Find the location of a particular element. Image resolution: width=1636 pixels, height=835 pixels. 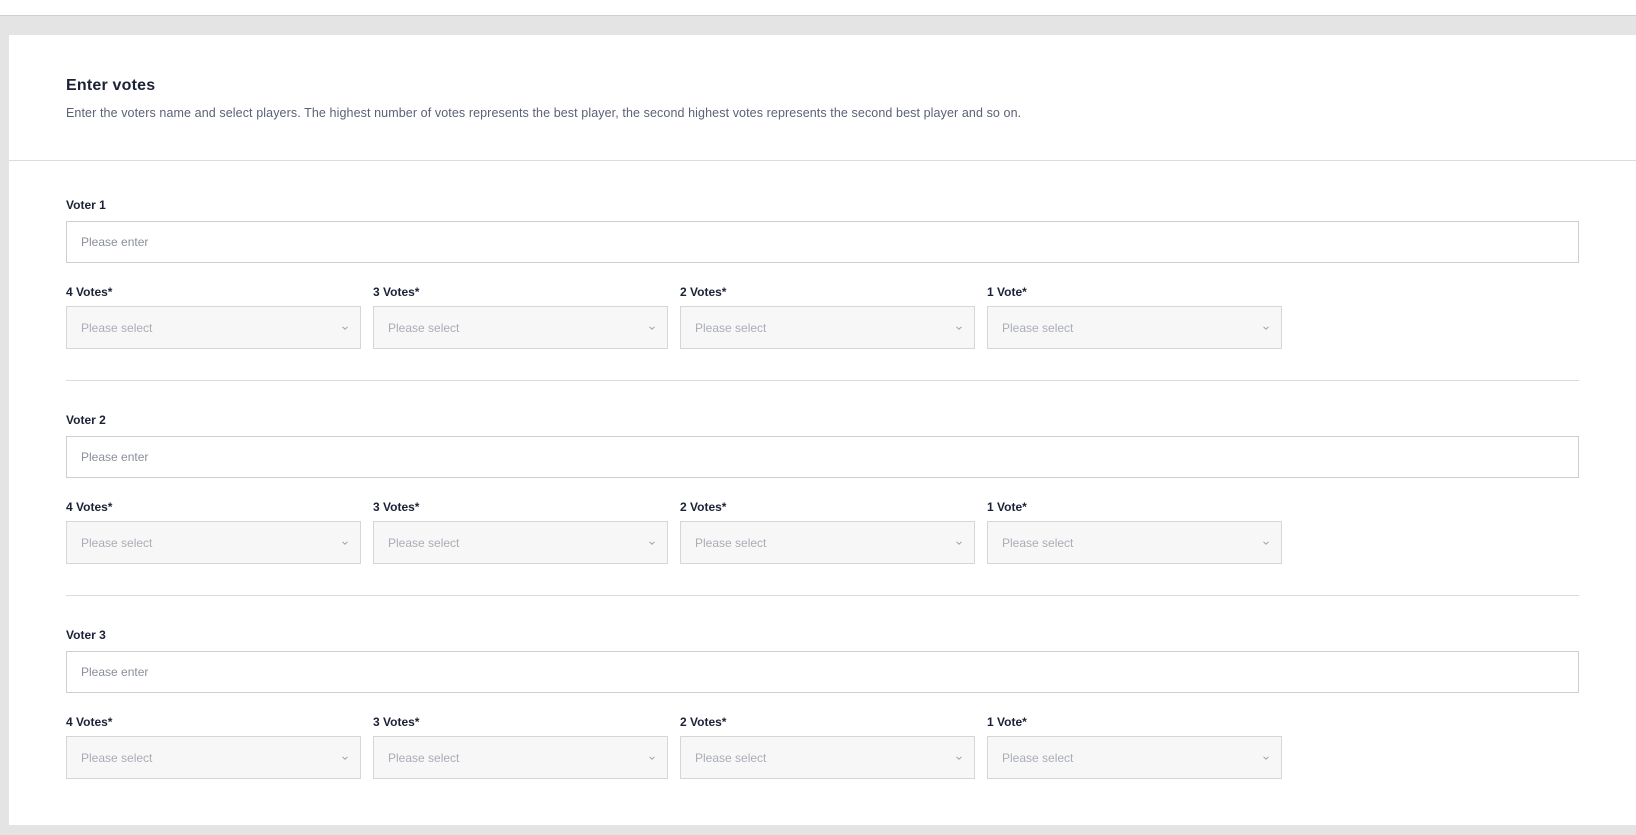

page-title: Enter votes is located at coordinates (111, 85).